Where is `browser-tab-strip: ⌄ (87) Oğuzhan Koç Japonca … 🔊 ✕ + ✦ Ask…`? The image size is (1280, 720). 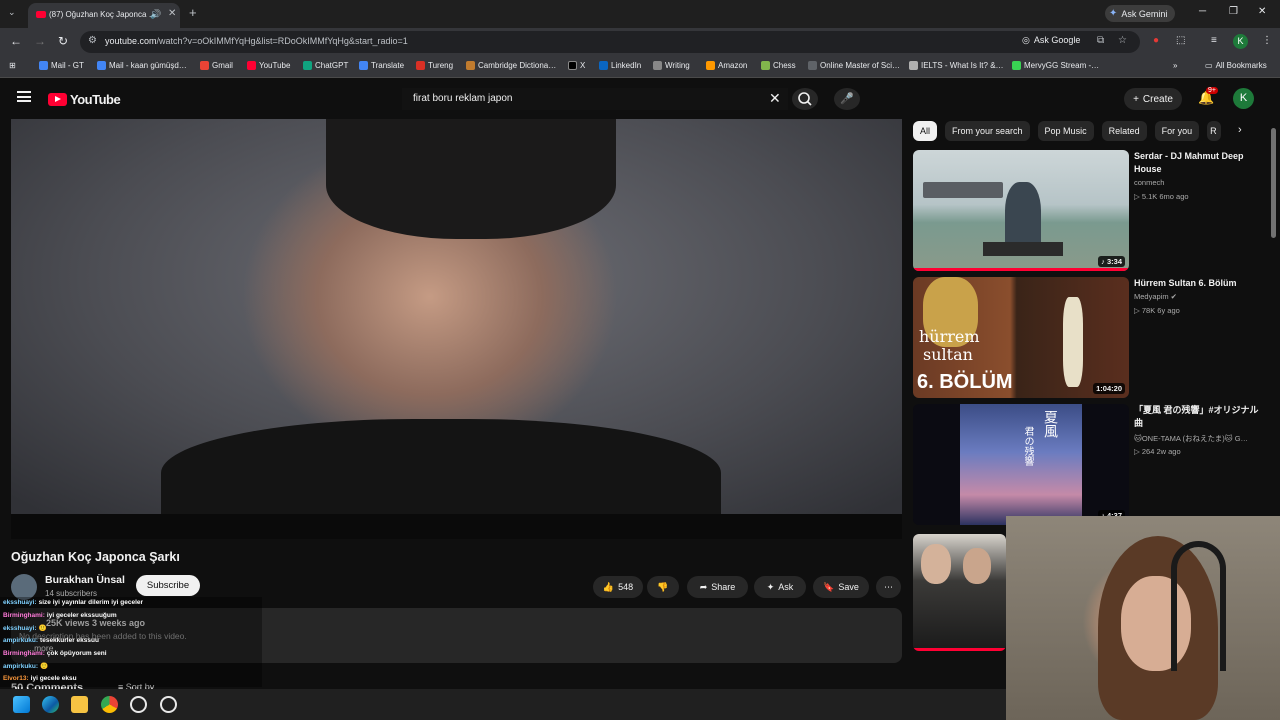
browser-tab-strip: ⌄ (87) Oğuzhan Koç Japonca … 🔊 ✕ + ✦ Ask… is located at coordinates (640, 14).